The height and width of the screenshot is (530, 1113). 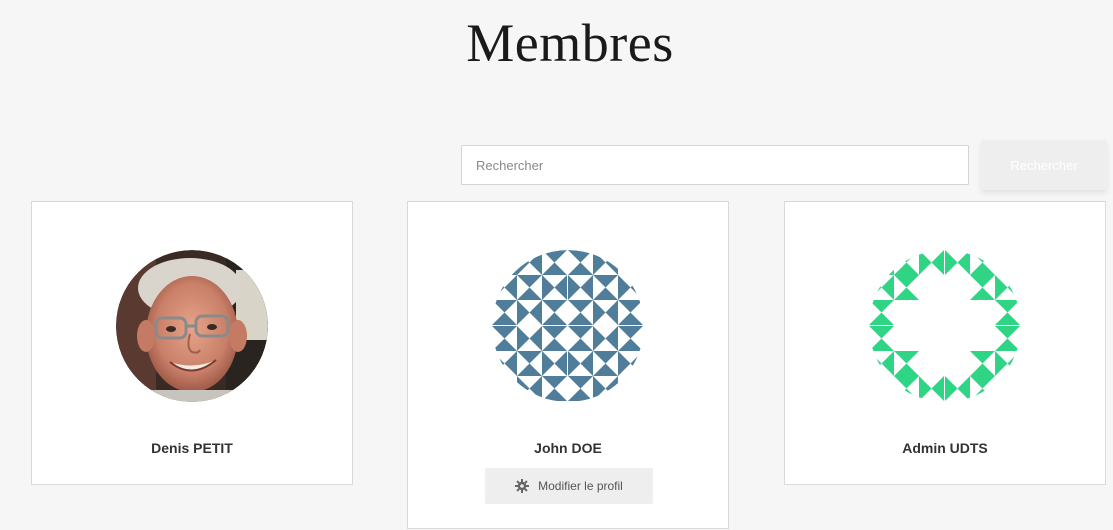 What do you see at coordinates (570, 43) in the screenshot?
I see `page-title: Membres` at bounding box center [570, 43].